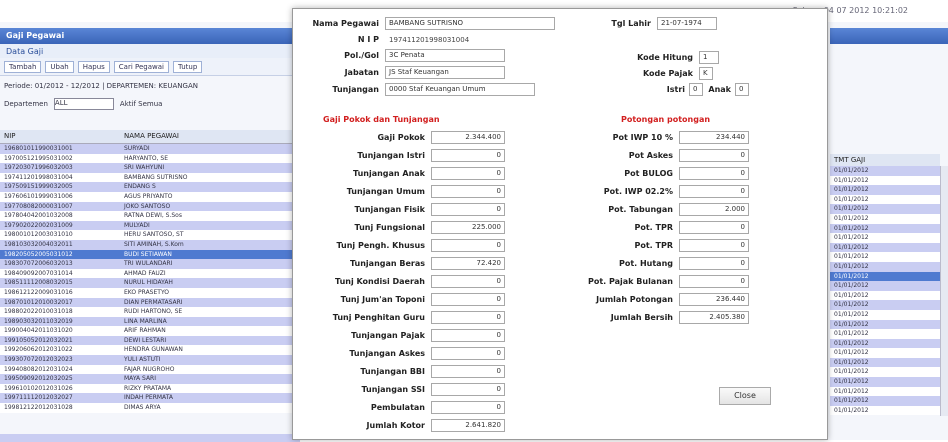  What do you see at coordinates (141, 66) in the screenshot?
I see `search-employee-button: Cari Pegawai` at bounding box center [141, 66].